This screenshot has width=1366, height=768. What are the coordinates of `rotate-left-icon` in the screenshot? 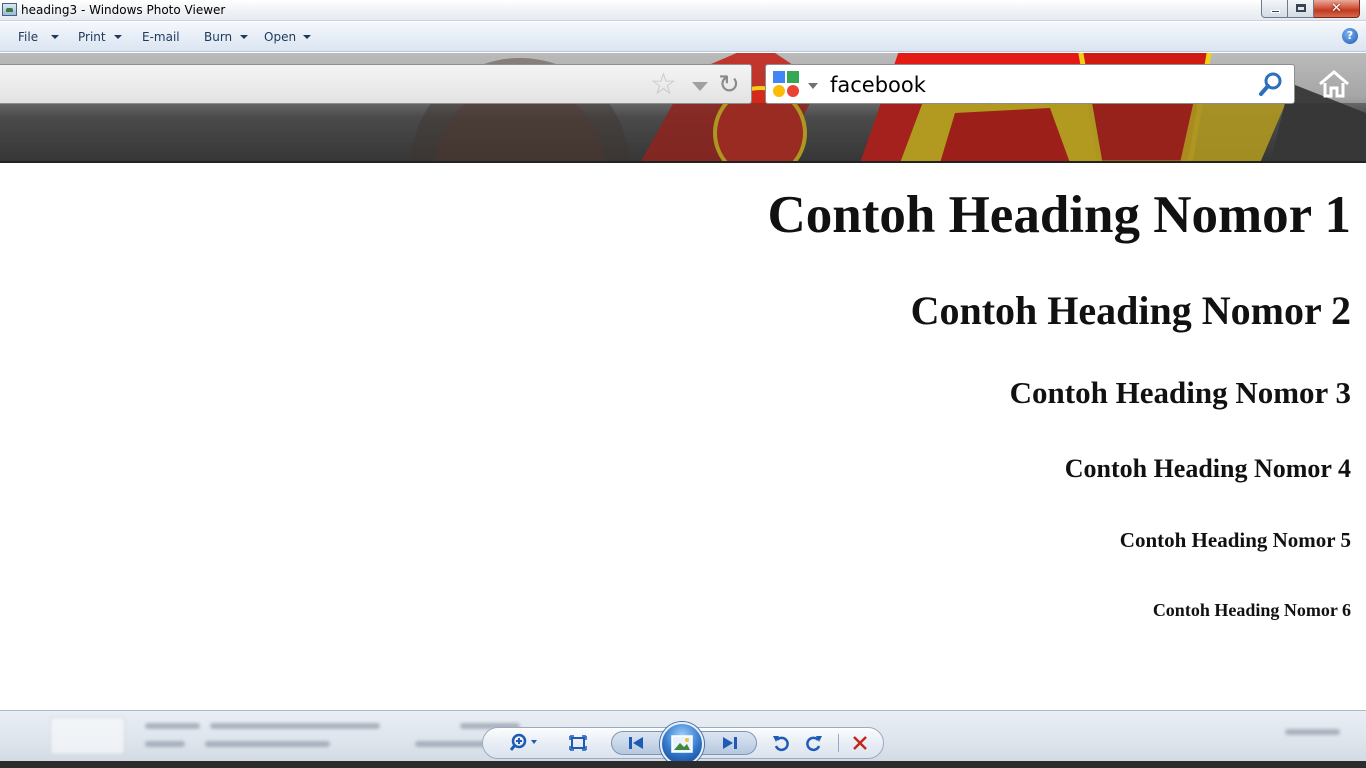 It's located at (781, 744).